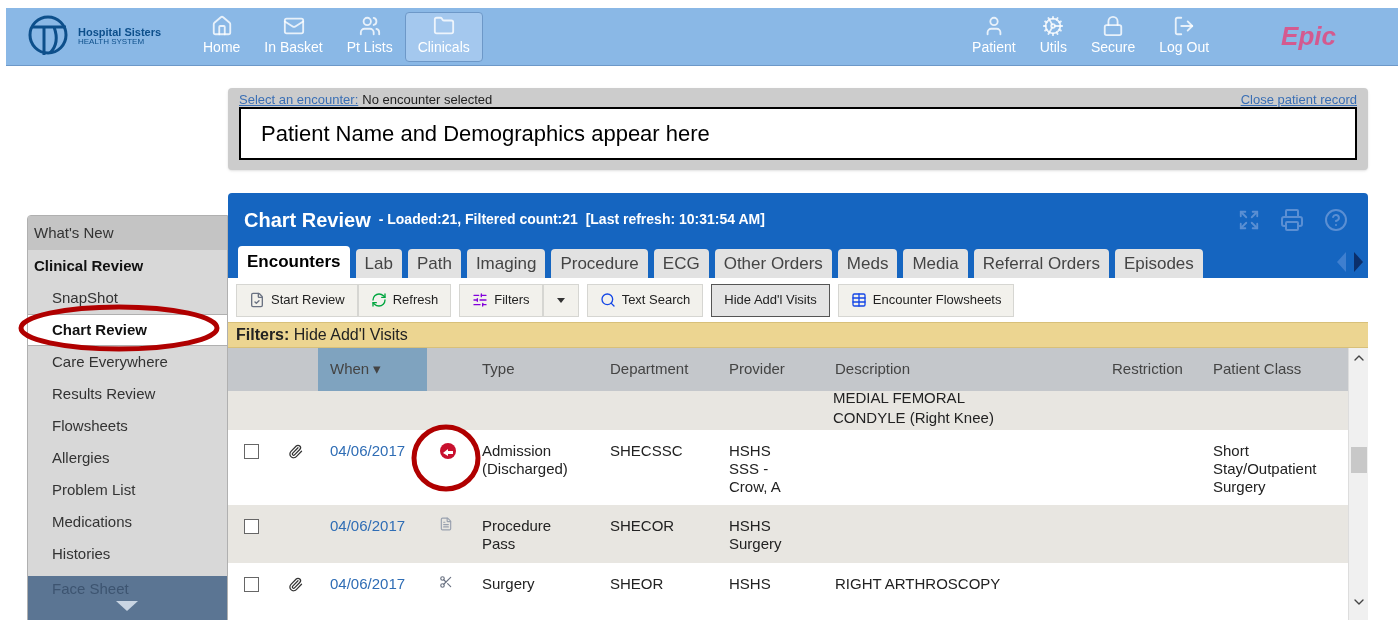  Describe the element at coordinates (788, 467) in the screenshot. I see `encounter-row: 04/06/2017 Admission (Discharged) SHECSSC HSHS SSS - Crow, A Short Stay/Outpatient Surgery` at that location.